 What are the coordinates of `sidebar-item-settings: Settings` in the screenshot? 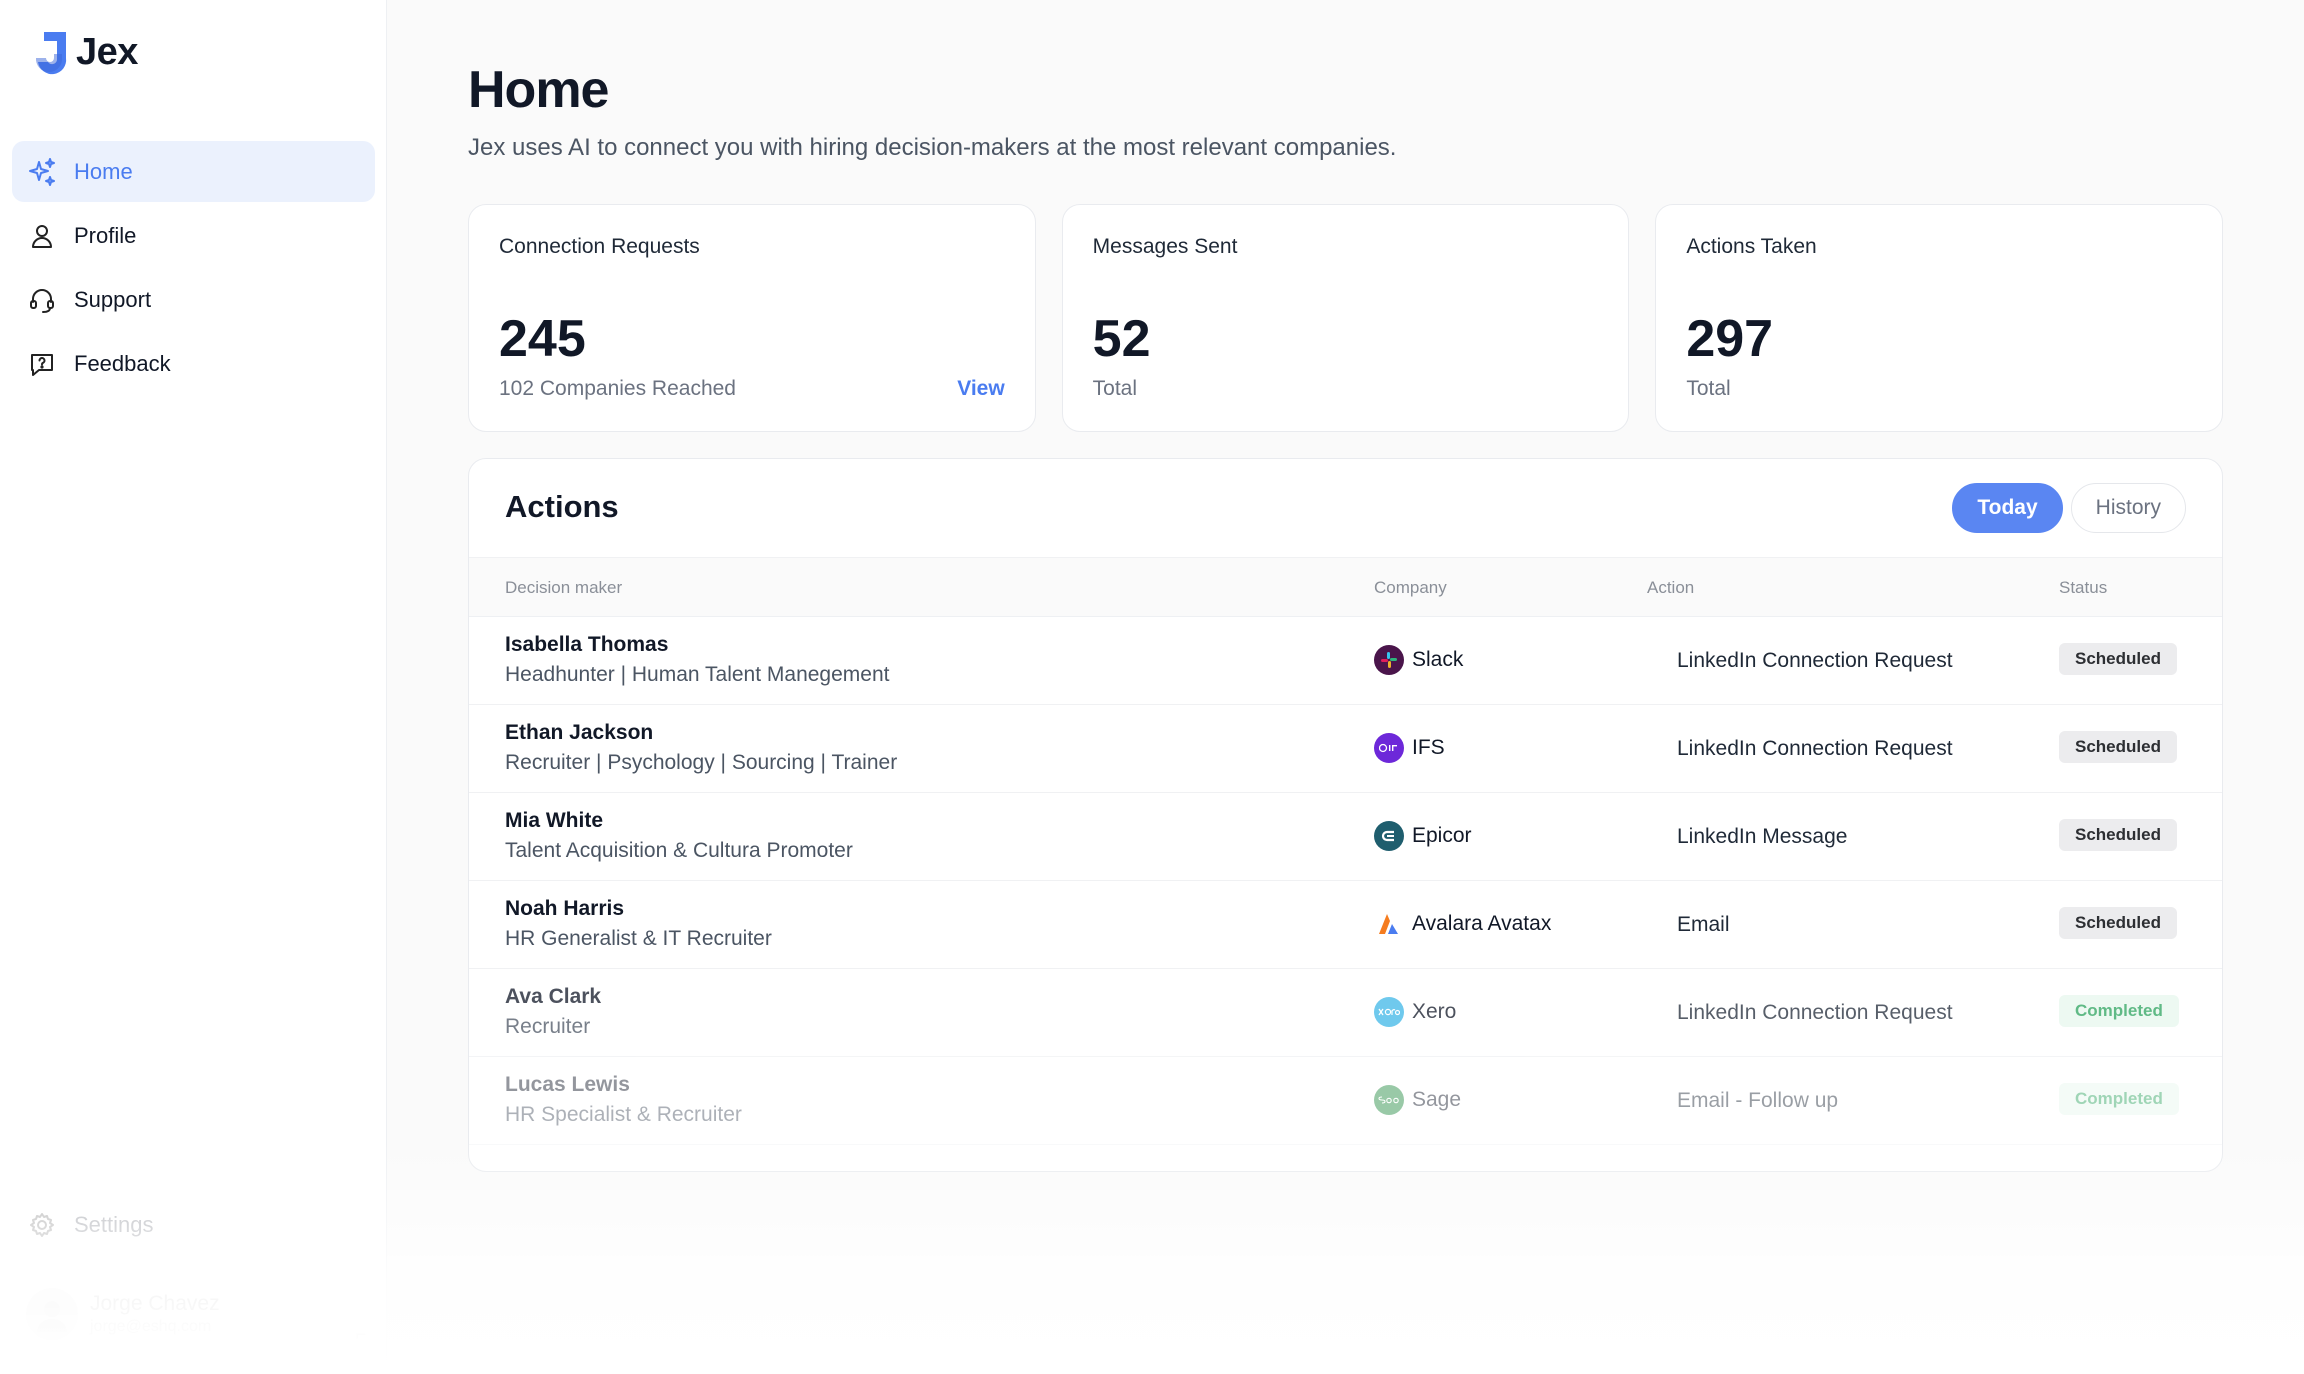 It's located at (193, 1224).